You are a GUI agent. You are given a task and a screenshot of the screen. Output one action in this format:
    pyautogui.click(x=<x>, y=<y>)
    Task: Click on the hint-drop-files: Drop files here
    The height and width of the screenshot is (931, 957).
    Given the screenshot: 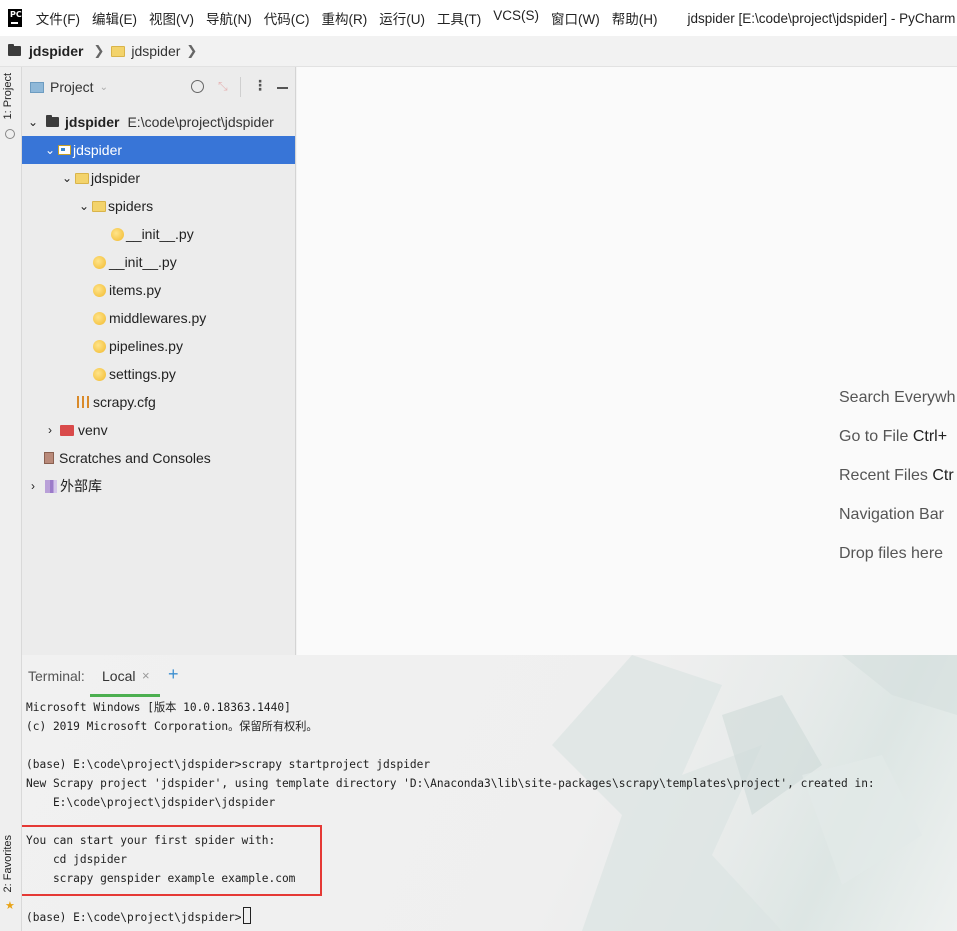 What is the action you would take?
    pyautogui.click(x=891, y=554)
    